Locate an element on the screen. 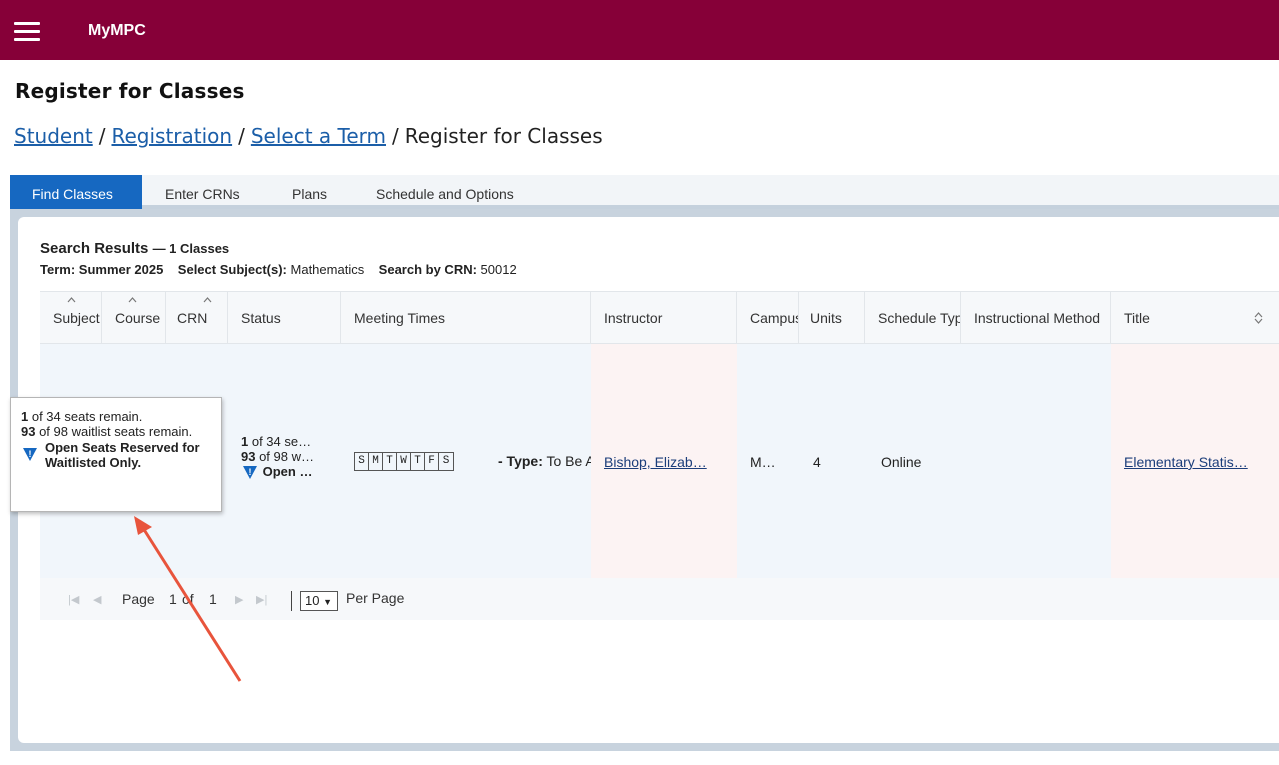 The height and width of the screenshot is (765, 1279). tab-schedule-and-options: Schedule and Options is located at coordinates (445, 192).